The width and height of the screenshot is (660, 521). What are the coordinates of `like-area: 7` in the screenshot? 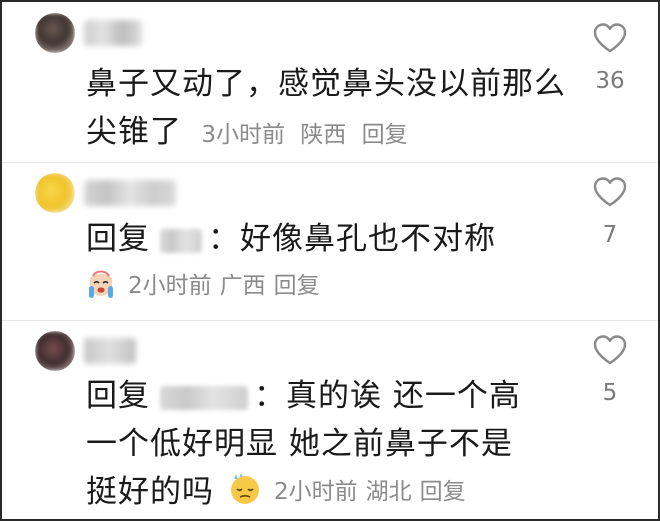 It's located at (610, 212).